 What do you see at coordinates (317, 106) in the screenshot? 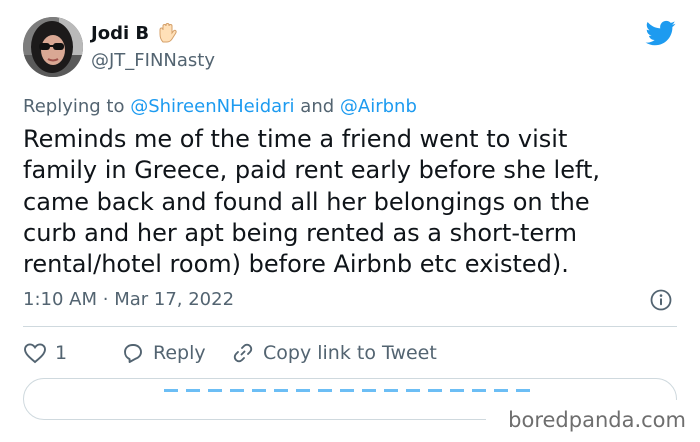
I see `replying-to-joiner: and` at bounding box center [317, 106].